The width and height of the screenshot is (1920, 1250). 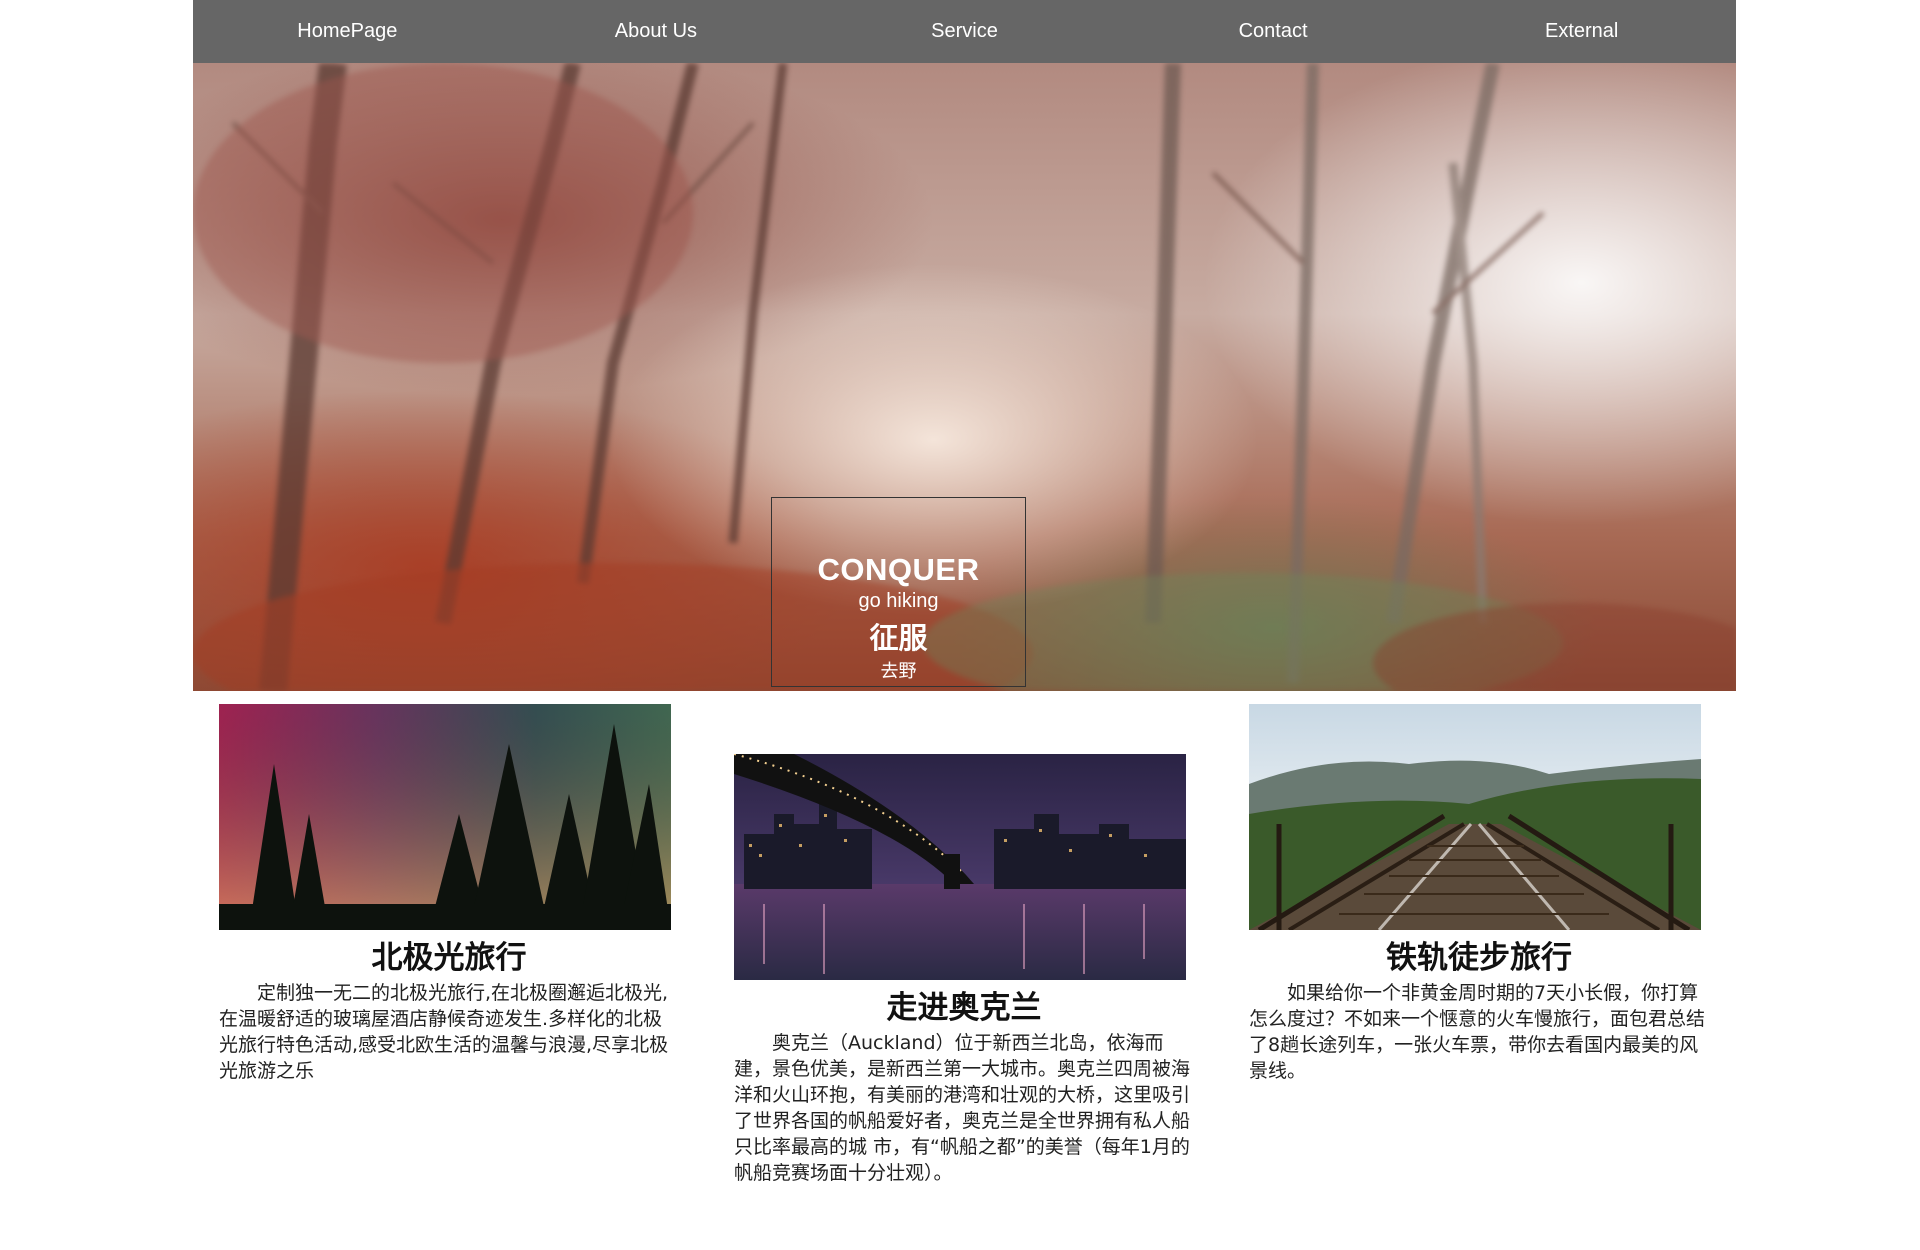 I want to click on railway-image, so click(x=1475, y=817).